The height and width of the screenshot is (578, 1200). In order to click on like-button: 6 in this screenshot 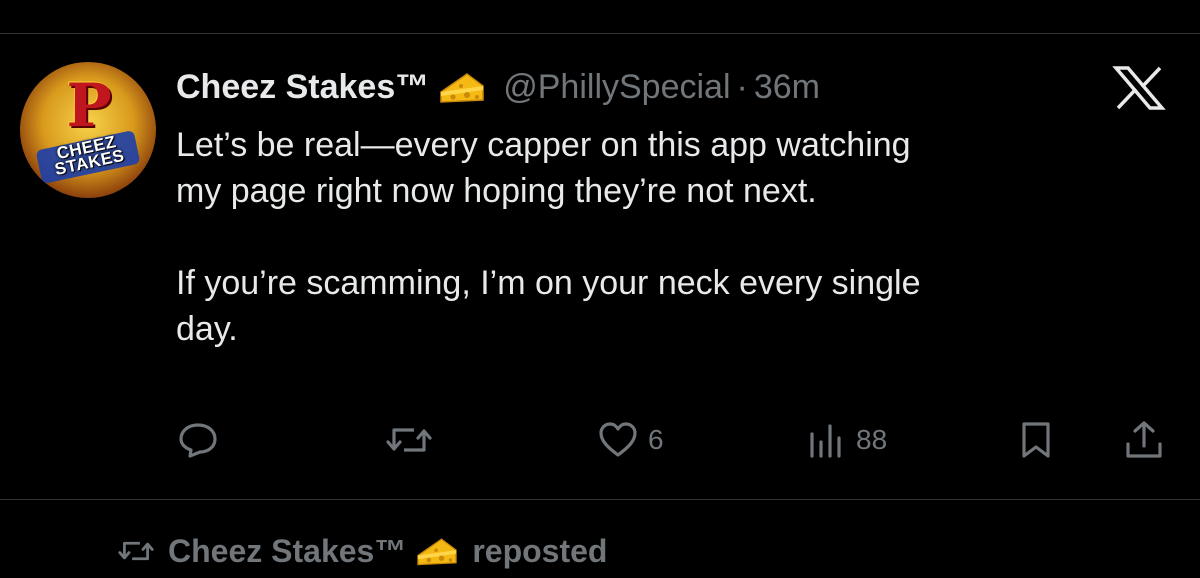, I will do `click(630, 440)`.